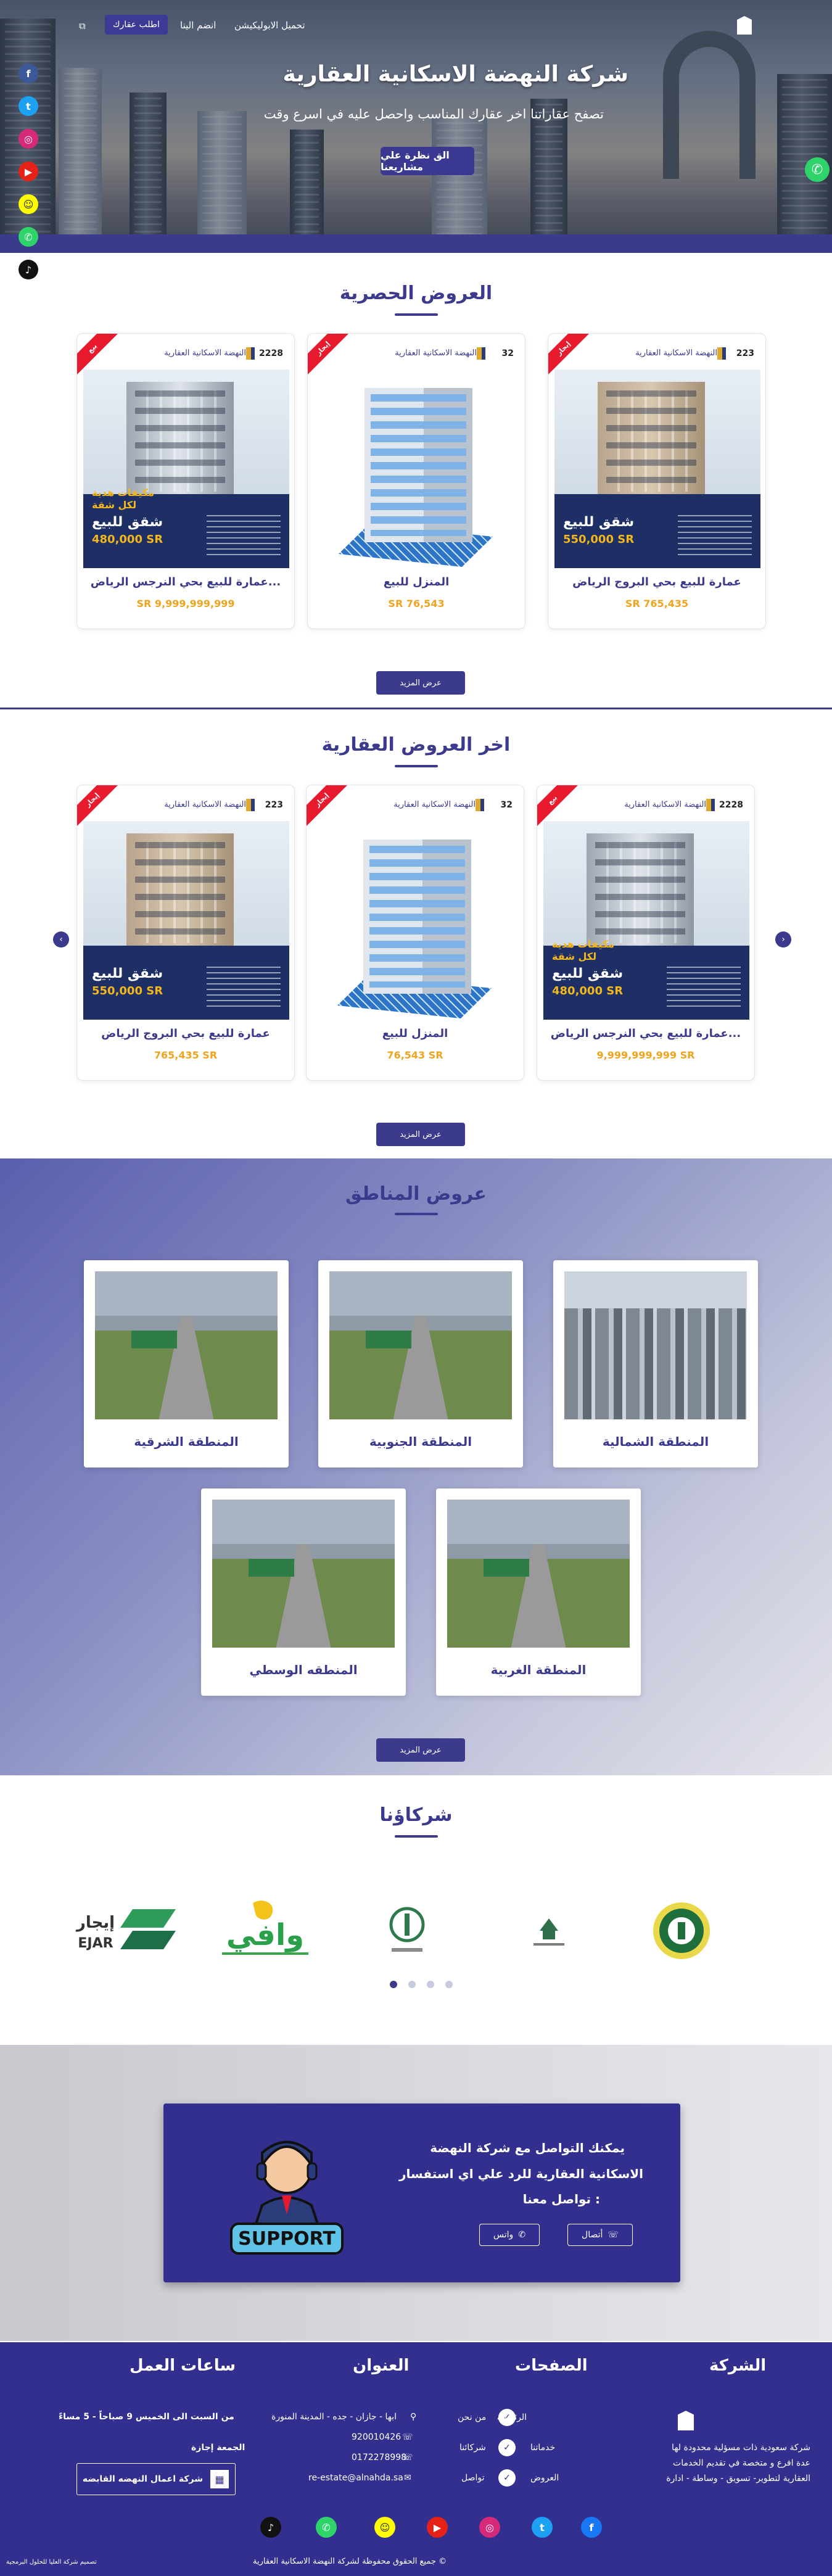  I want to click on property-image: 32 النهضة الاسكانية العقارية, so click(416, 905).